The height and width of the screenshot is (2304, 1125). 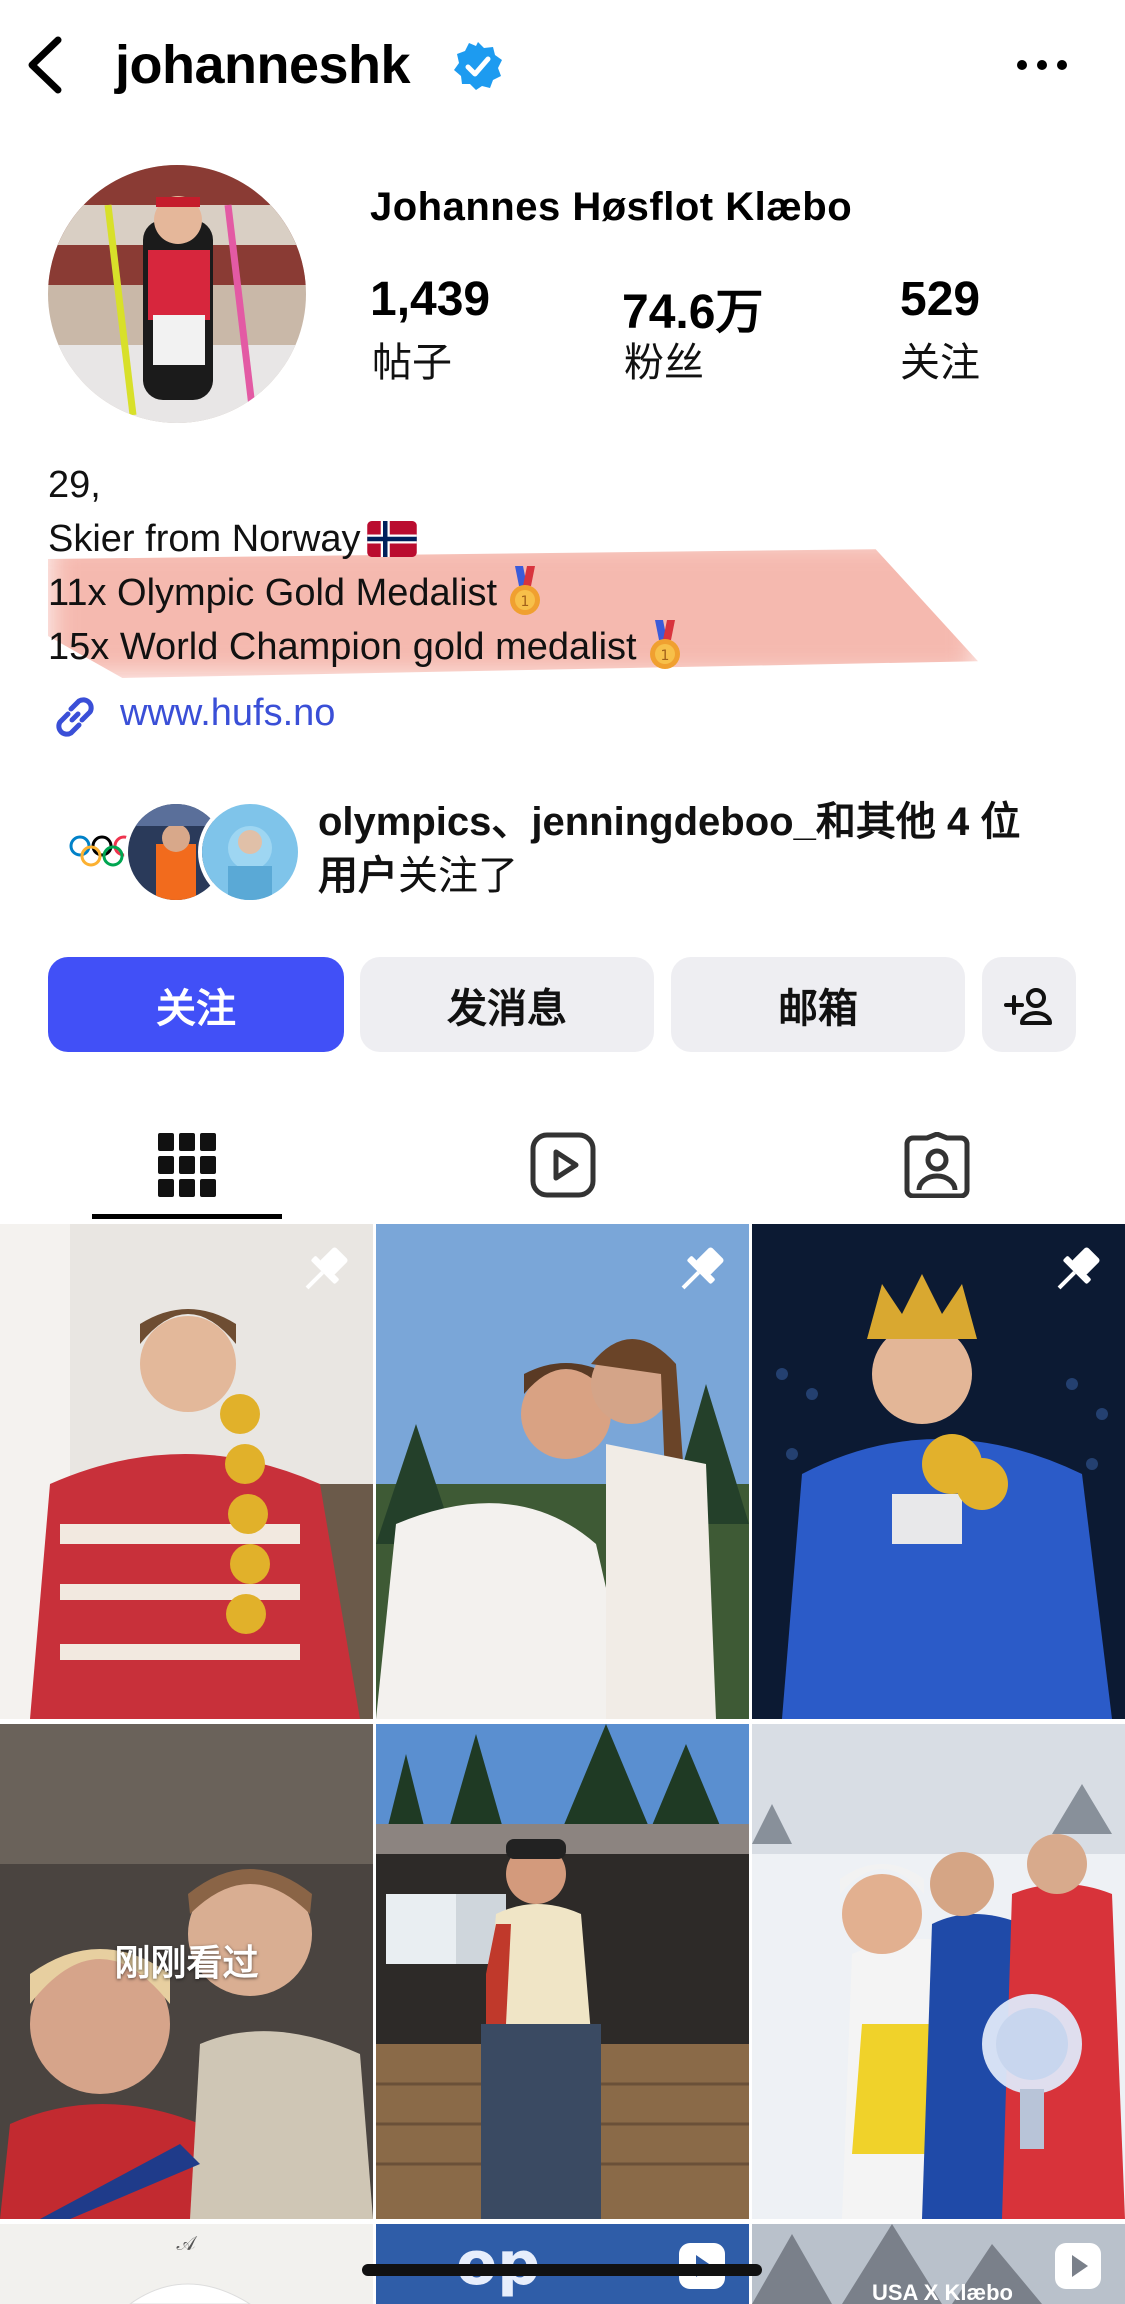 What do you see at coordinates (177, 294) in the screenshot?
I see `profile-avatar` at bounding box center [177, 294].